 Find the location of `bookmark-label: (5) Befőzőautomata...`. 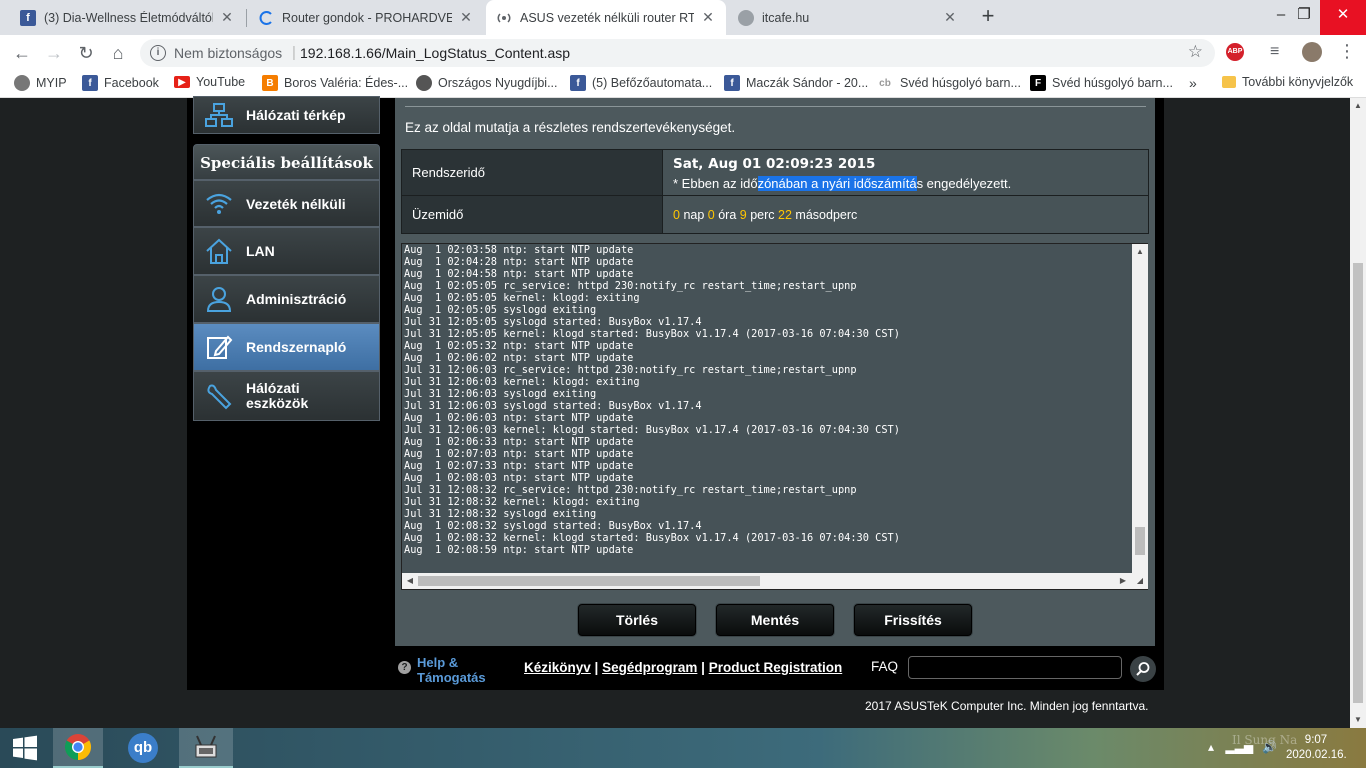

bookmark-label: (5) Befőzőautomata... is located at coordinates (652, 83).